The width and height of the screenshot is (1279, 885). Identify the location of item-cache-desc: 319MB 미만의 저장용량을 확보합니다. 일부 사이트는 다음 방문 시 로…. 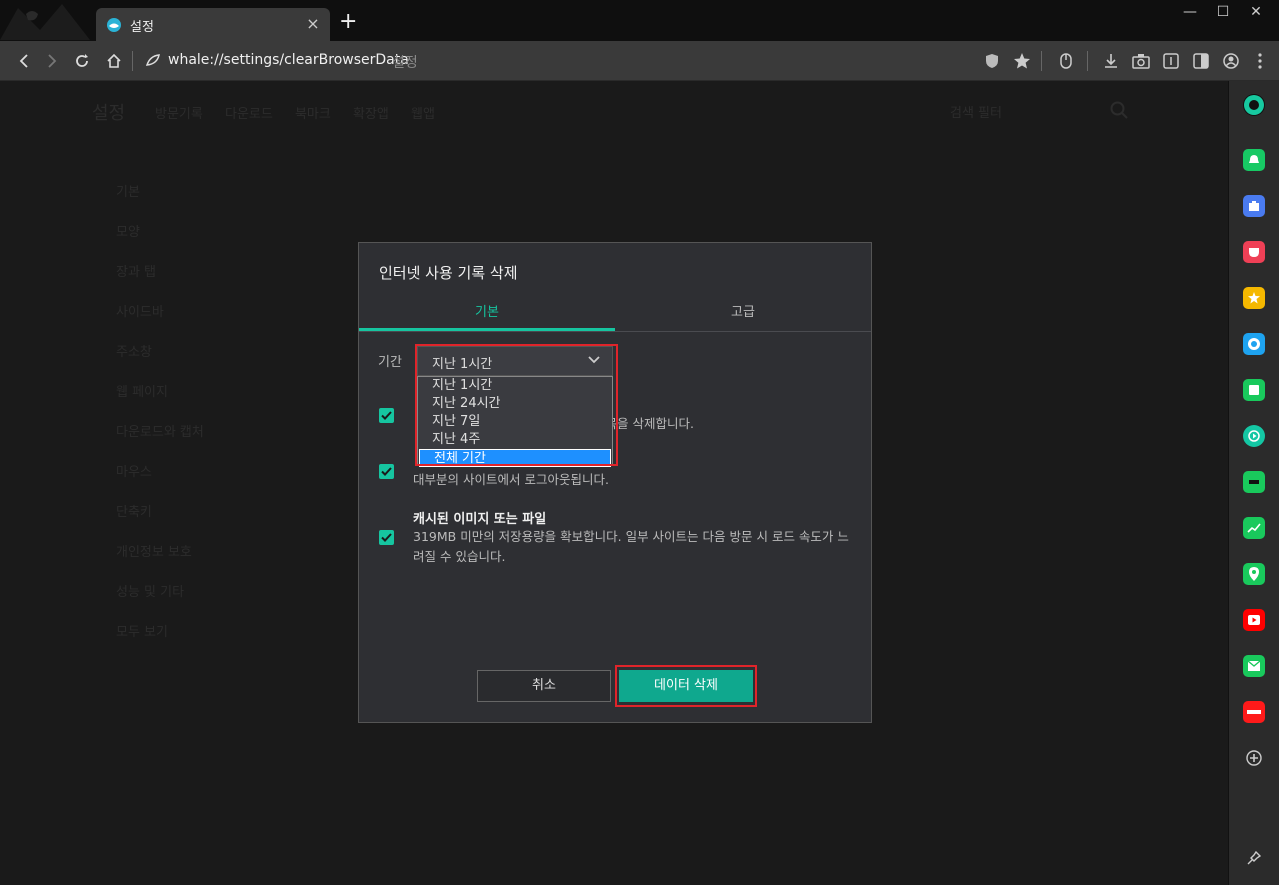
(631, 546).